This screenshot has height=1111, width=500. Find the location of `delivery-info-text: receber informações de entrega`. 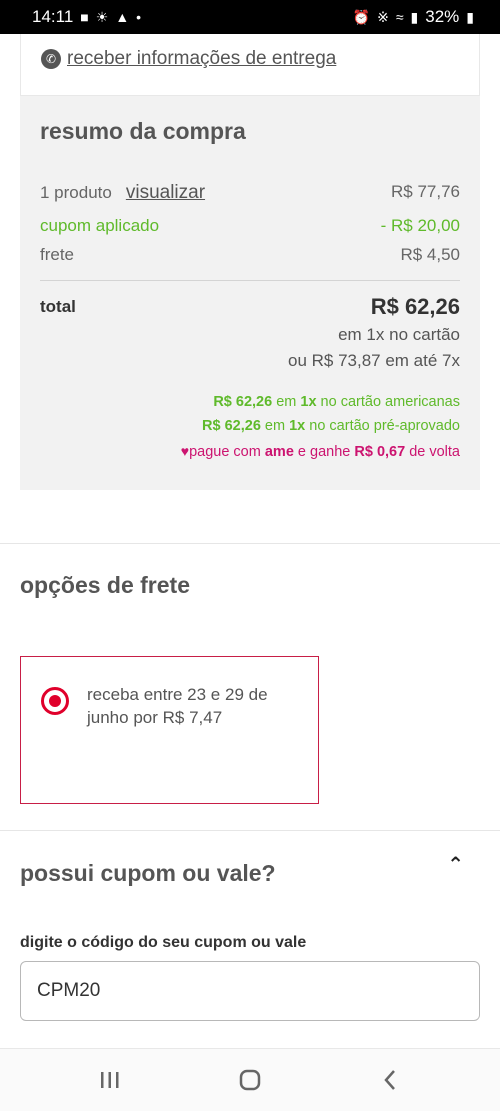

delivery-info-text: receber informações de entrega is located at coordinates (202, 58).